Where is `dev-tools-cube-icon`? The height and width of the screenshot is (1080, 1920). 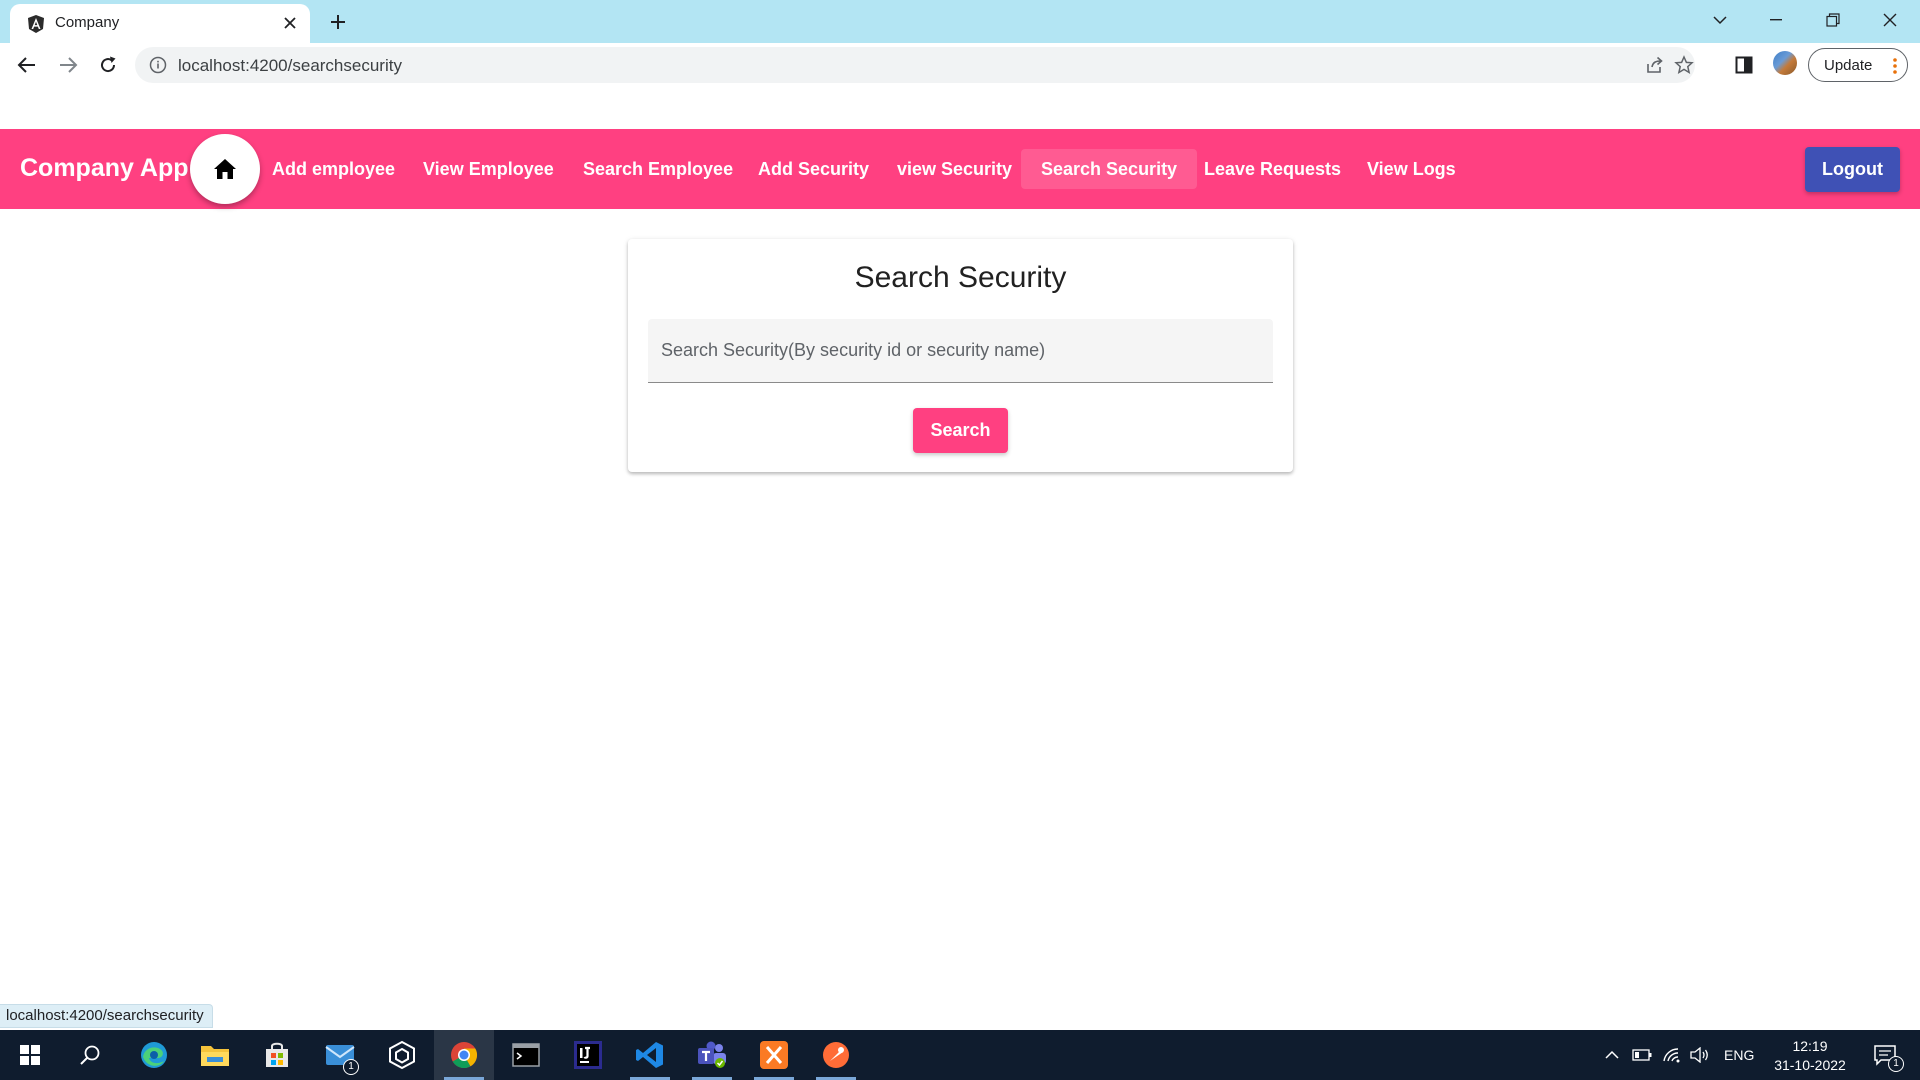 dev-tools-cube-icon is located at coordinates (402, 1055).